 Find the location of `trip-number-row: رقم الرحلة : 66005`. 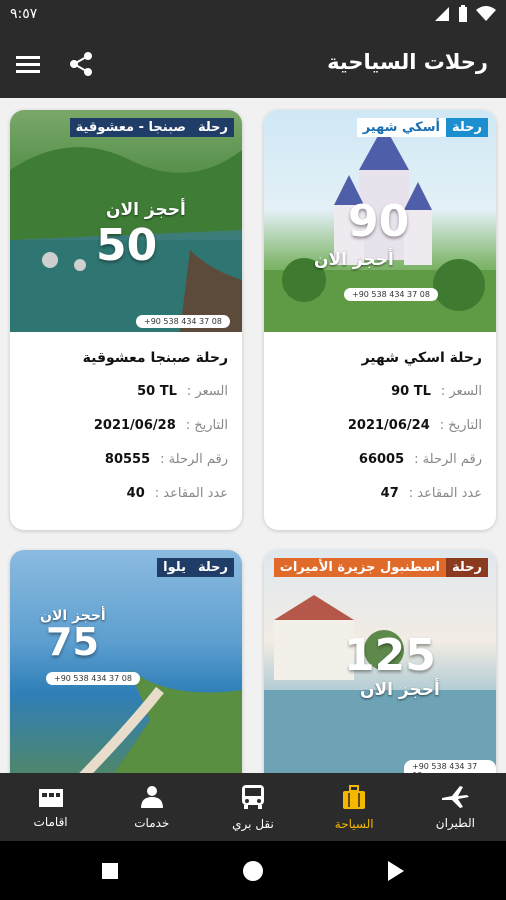

trip-number-row: رقم الرحلة : 66005 is located at coordinates (380, 459).